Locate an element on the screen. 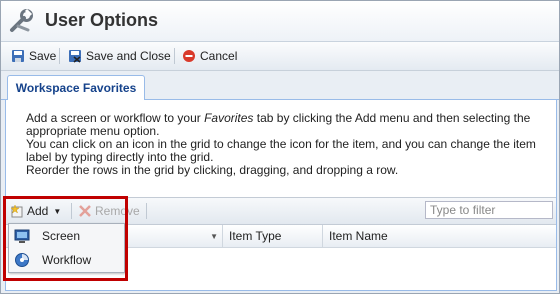 The width and height of the screenshot is (560, 294). save-and-close-button: Save and Close is located at coordinates (119, 56).